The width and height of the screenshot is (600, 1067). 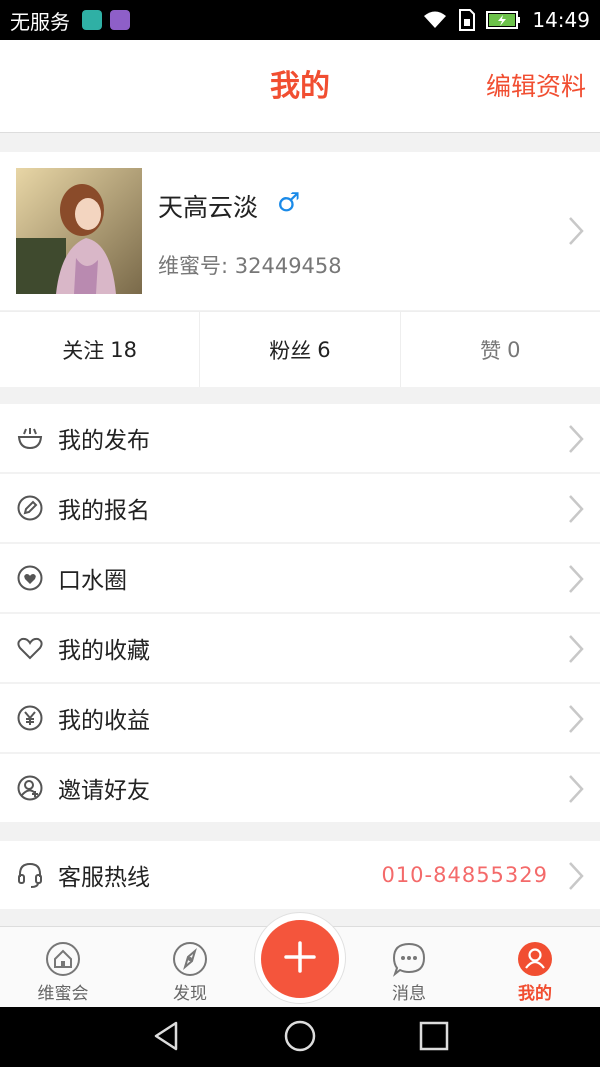 What do you see at coordinates (104, 651) in the screenshot?
I see `menu-label: 我的收藏` at bounding box center [104, 651].